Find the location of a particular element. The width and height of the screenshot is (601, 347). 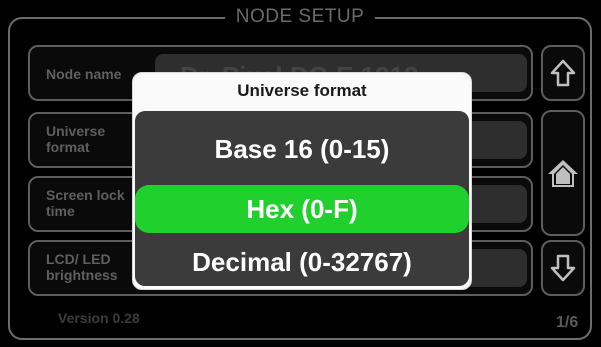

scroll-down-button is located at coordinates (563, 268).